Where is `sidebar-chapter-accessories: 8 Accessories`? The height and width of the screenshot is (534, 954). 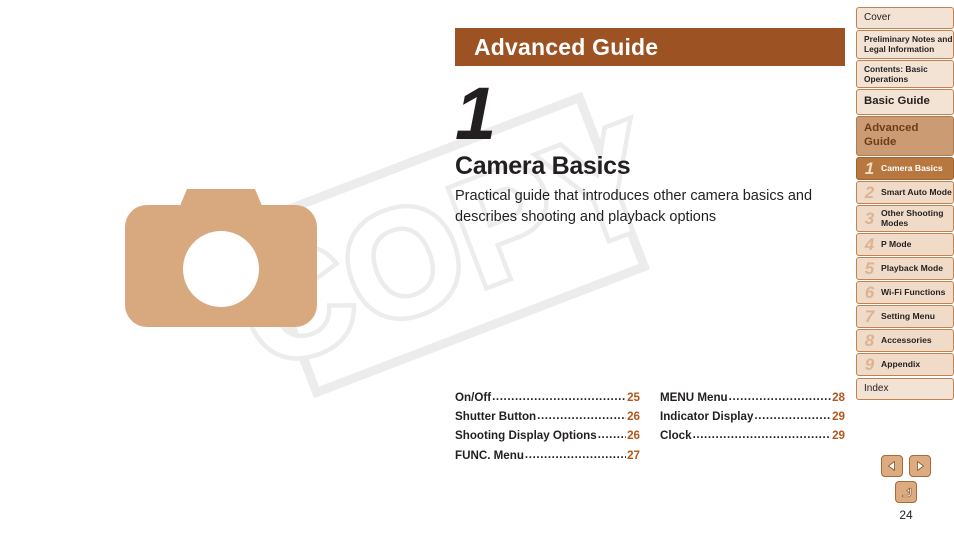
sidebar-chapter-accessories: 8 Accessories is located at coordinates (905, 340).